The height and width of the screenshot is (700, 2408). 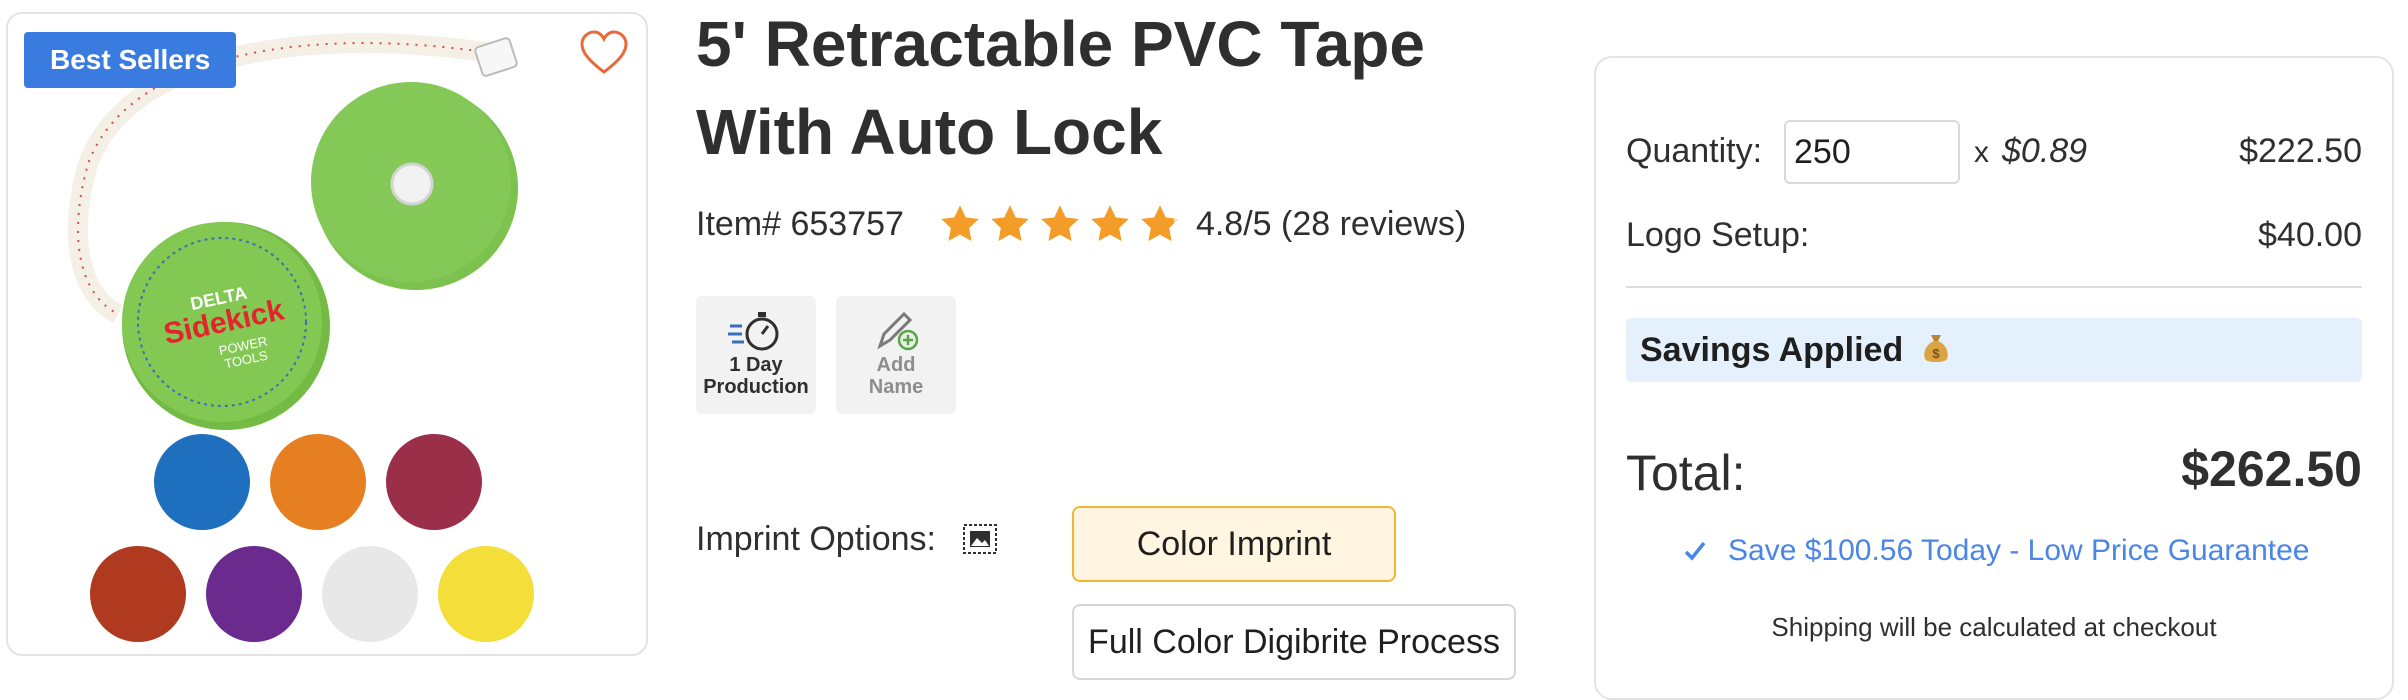 I want to click on feature-label-line2: Production, so click(x=756, y=387).